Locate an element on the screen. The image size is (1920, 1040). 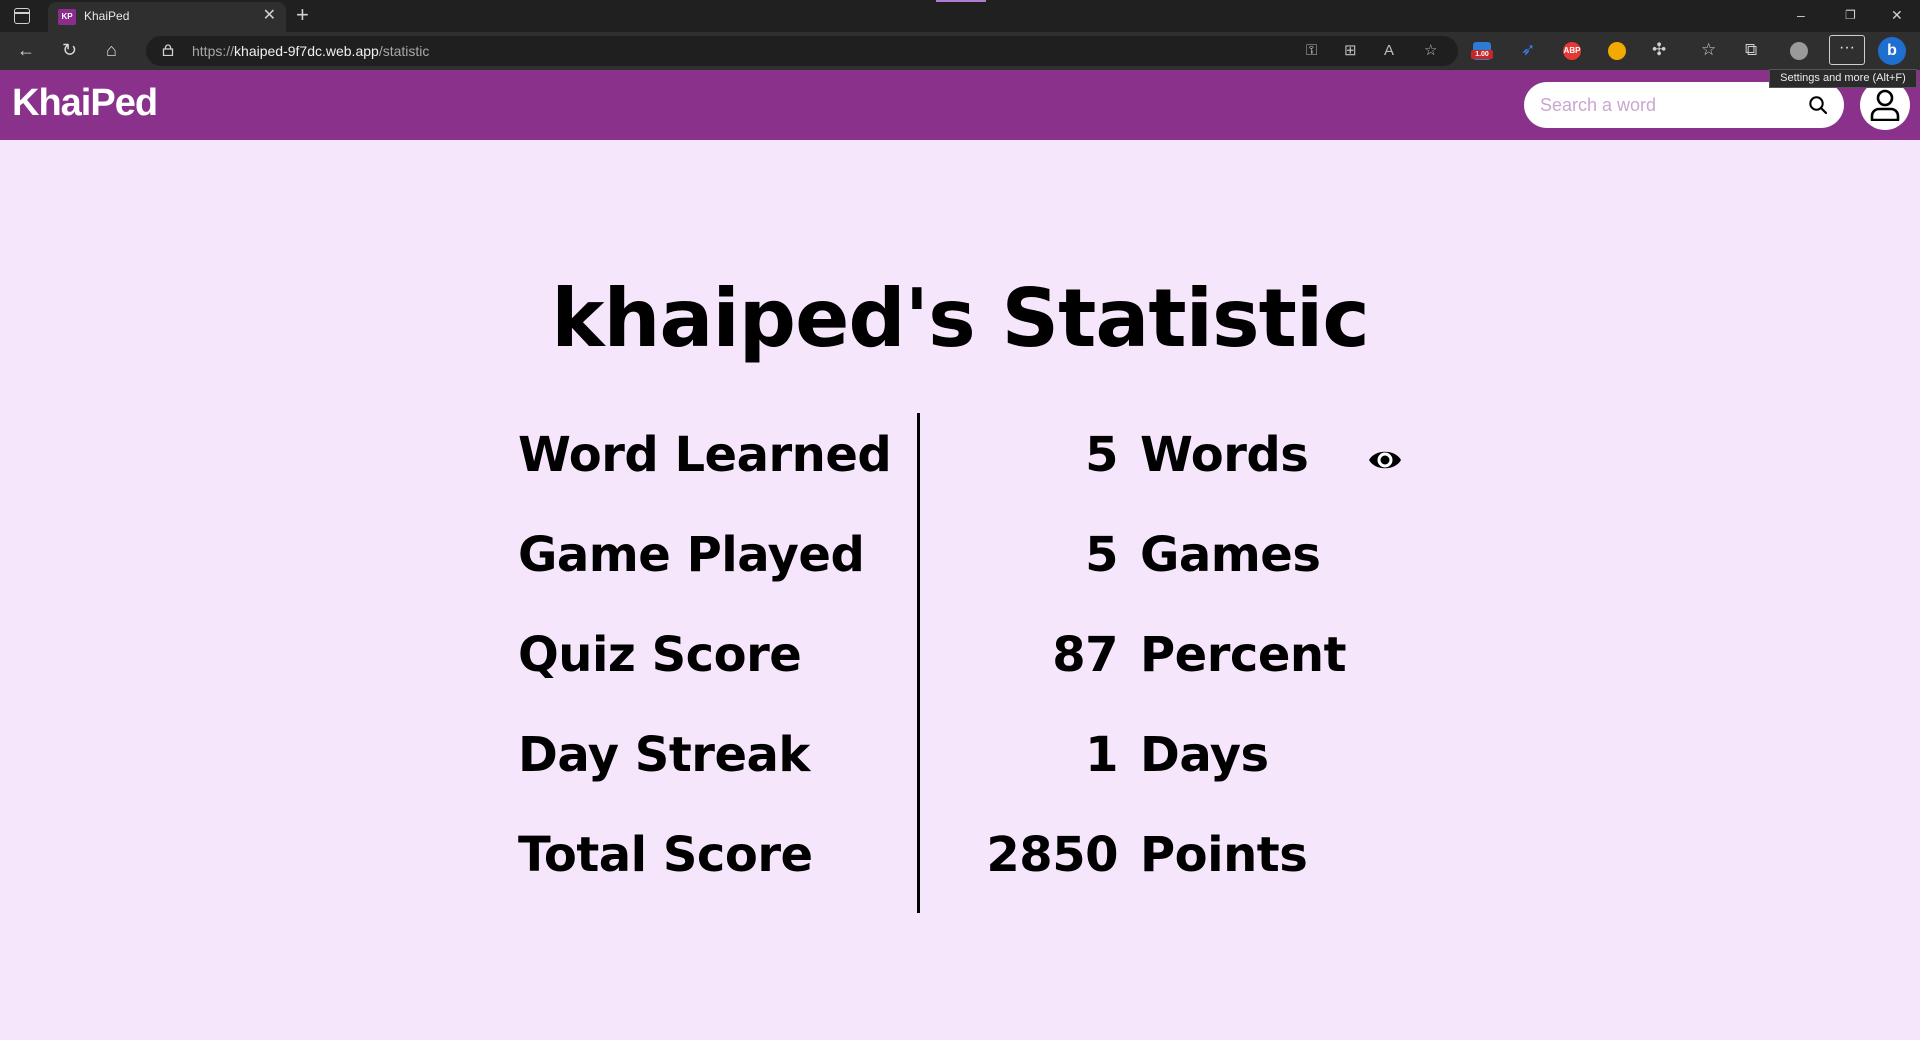
restore-icon: ❐ is located at coordinates (1850, 15).